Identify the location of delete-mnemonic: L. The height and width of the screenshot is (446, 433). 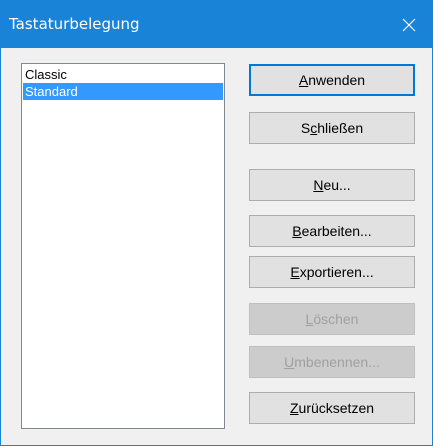
(309, 319).